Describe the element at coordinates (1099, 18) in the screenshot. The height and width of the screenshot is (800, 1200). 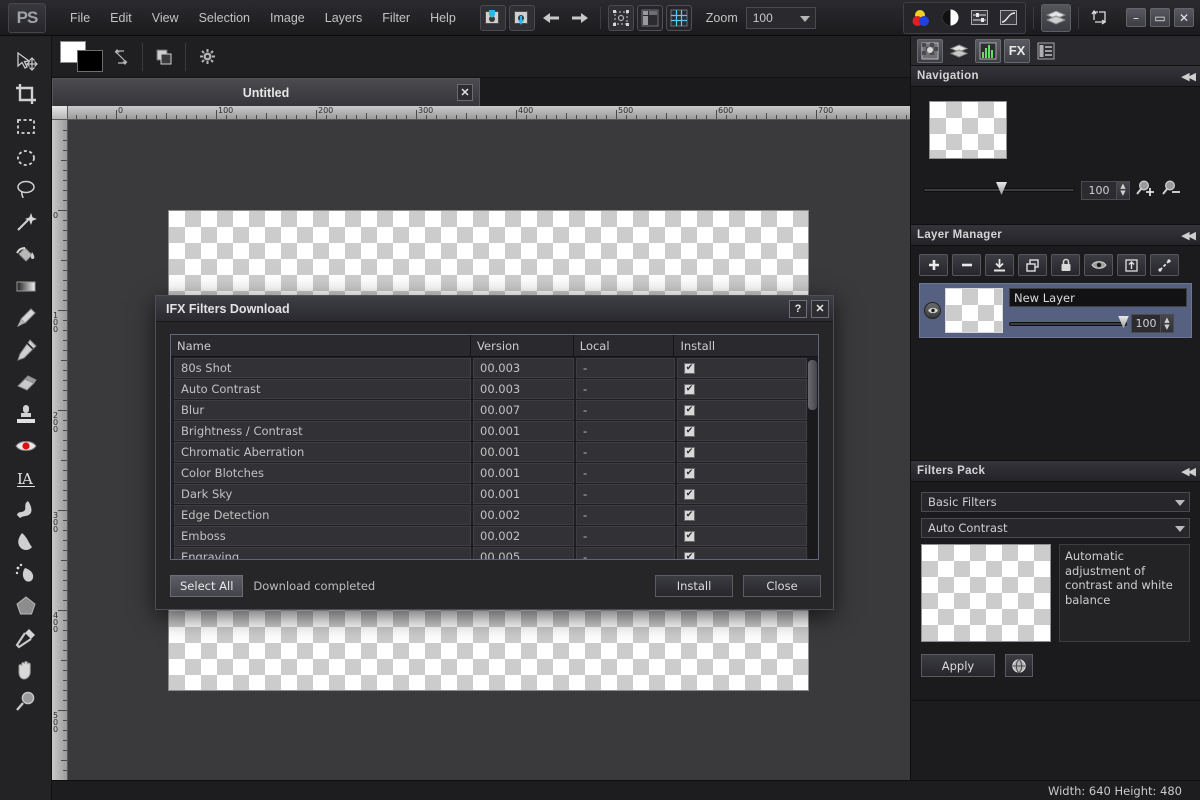
I see `resize-icon` at that location.